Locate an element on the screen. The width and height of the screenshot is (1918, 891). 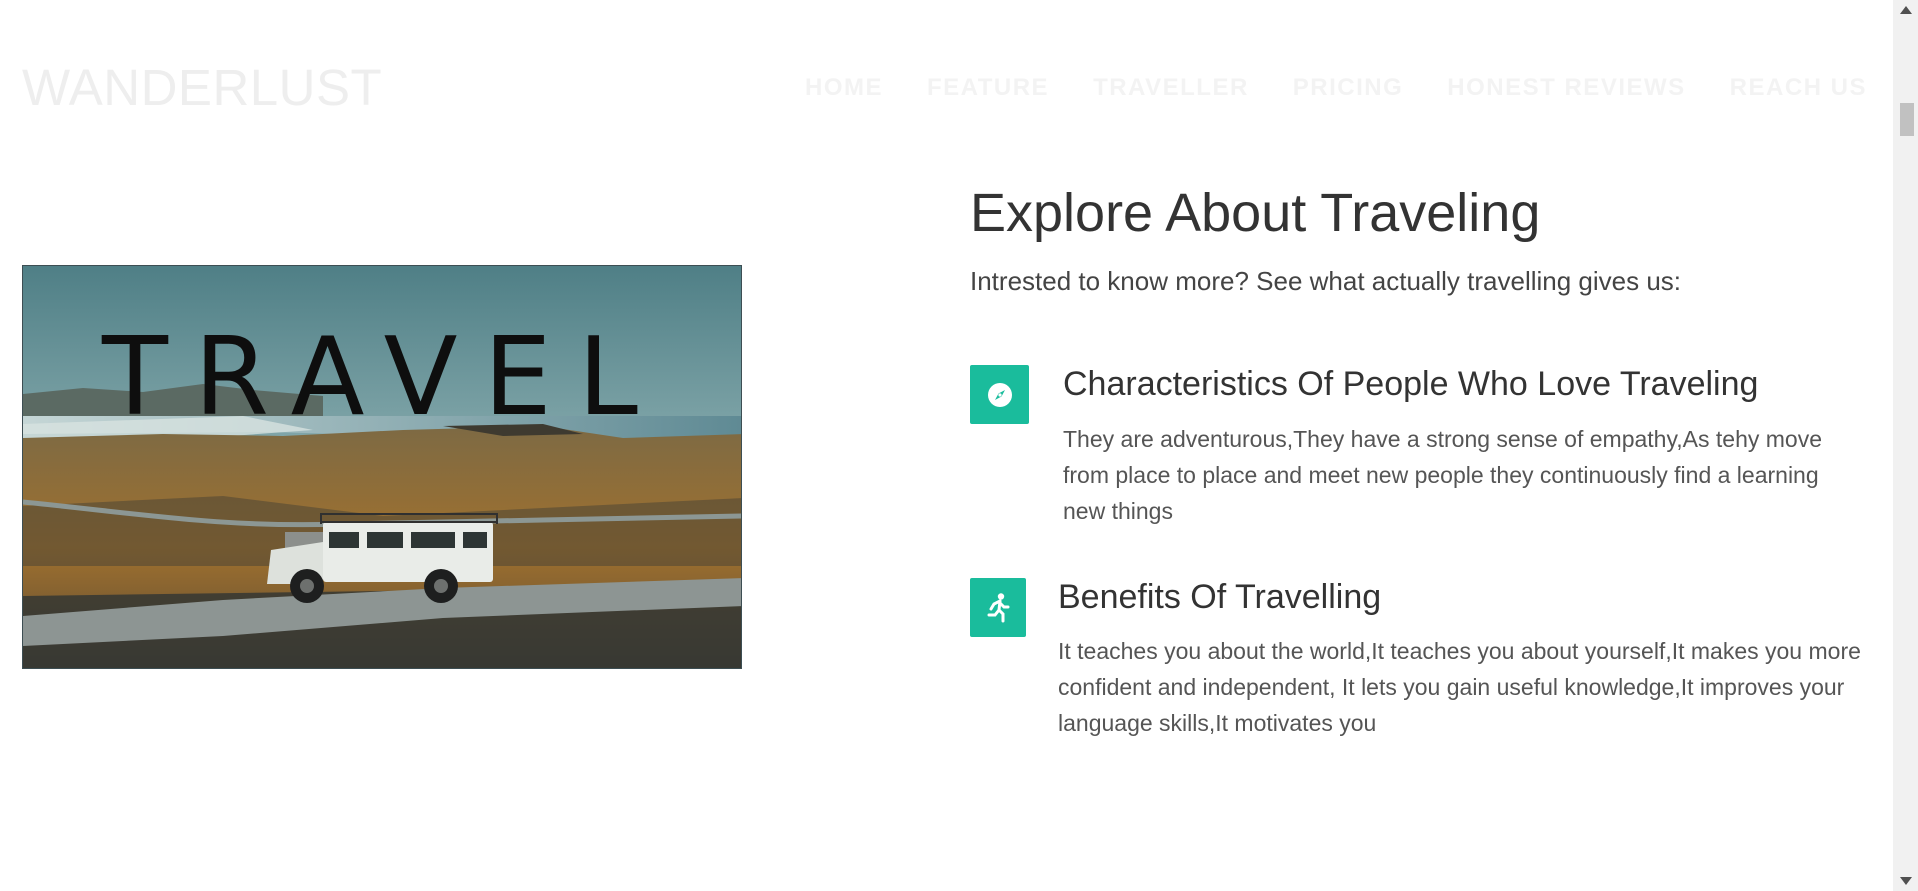
nav-home: HOME is located at coordinates (844, 88).